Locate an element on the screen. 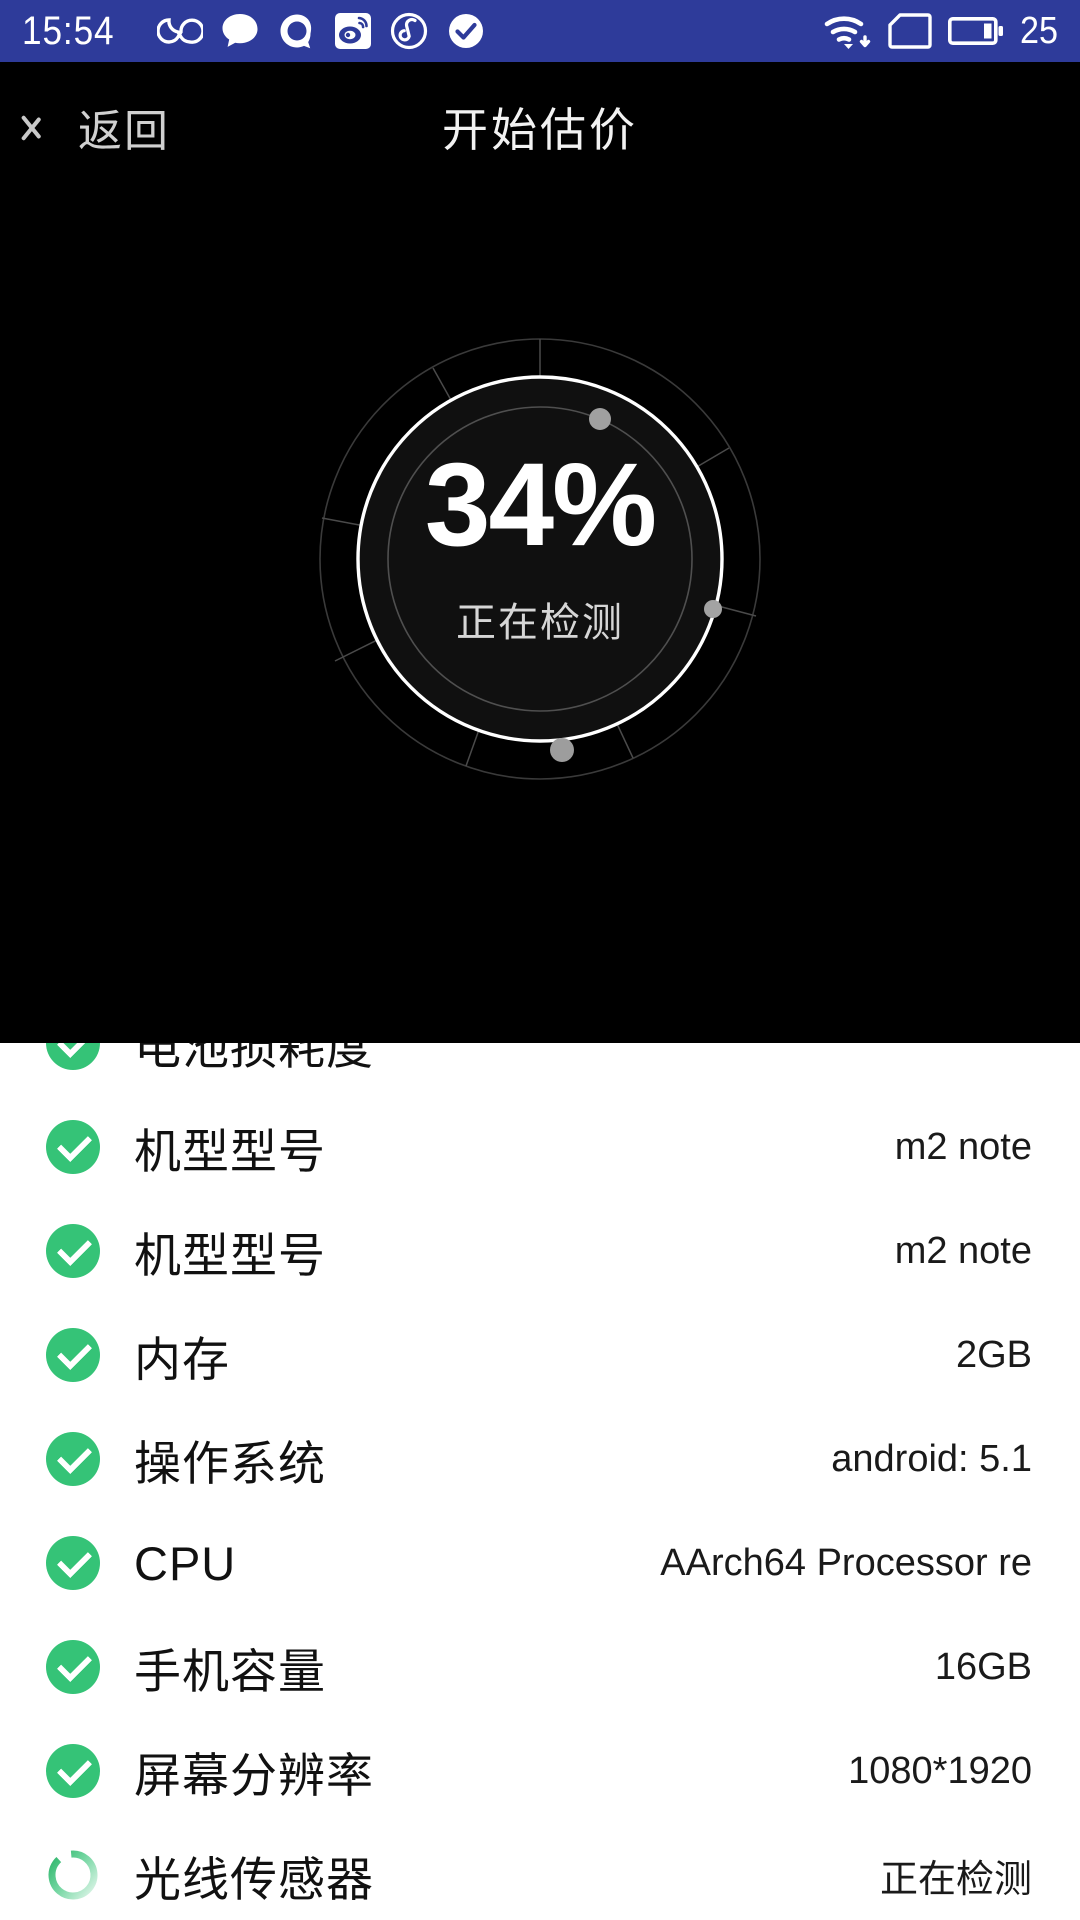  navigation-bar: 返回 开始估价 is located at coordinates (540, 127).